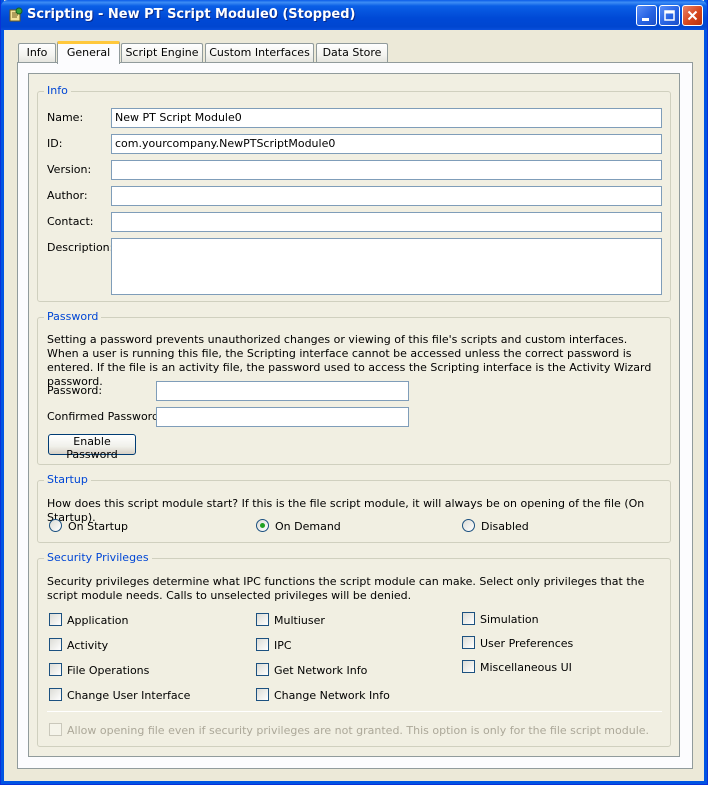  Describe the element at coordinates (98, 526) in the screenshot. I see `on-startup-label: On Startup` at that location.